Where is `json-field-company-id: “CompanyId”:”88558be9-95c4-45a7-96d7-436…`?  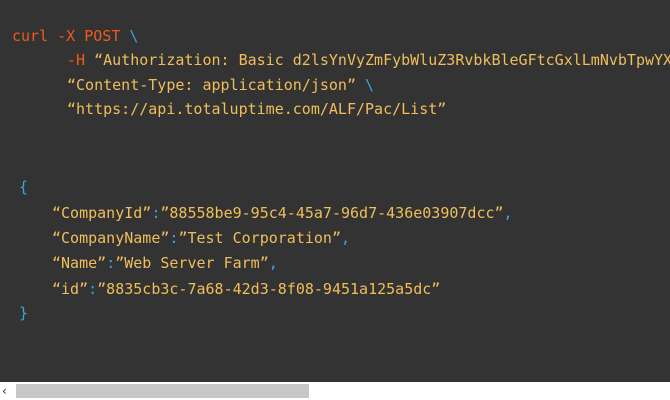
json-field-company-id: “CompanyId”:”88558be9-95c4-45a7-96d7-436… is located at coordinates (282, 213).